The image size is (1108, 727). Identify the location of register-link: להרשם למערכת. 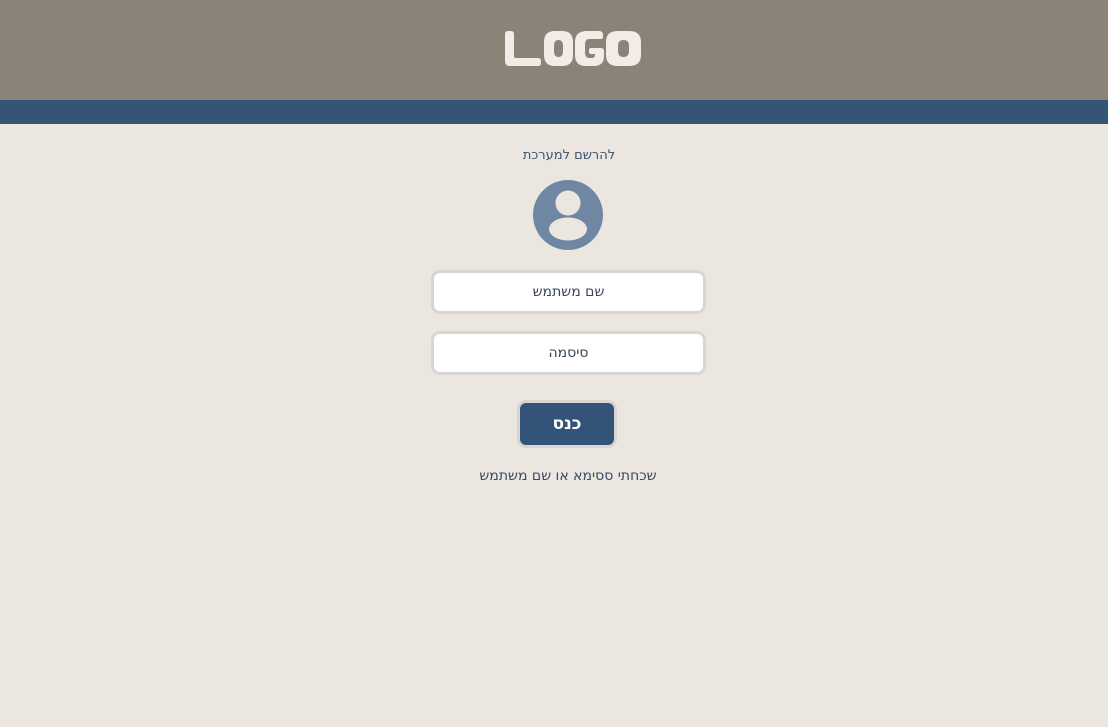
(554, 155).